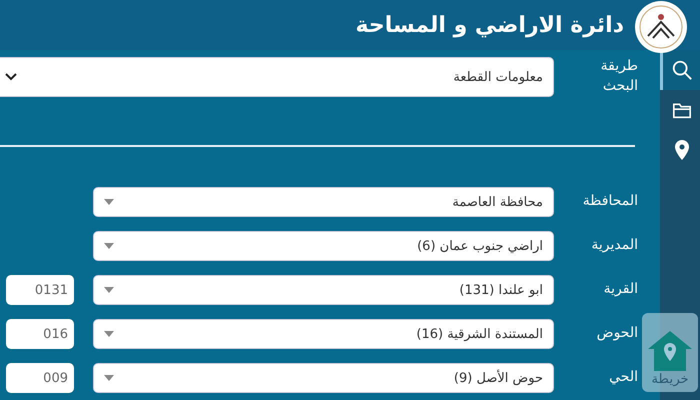  Describe the element at coordinates (277, 77) in the screenshot. I see `search-method-select: معلومات القطعة` at that location.